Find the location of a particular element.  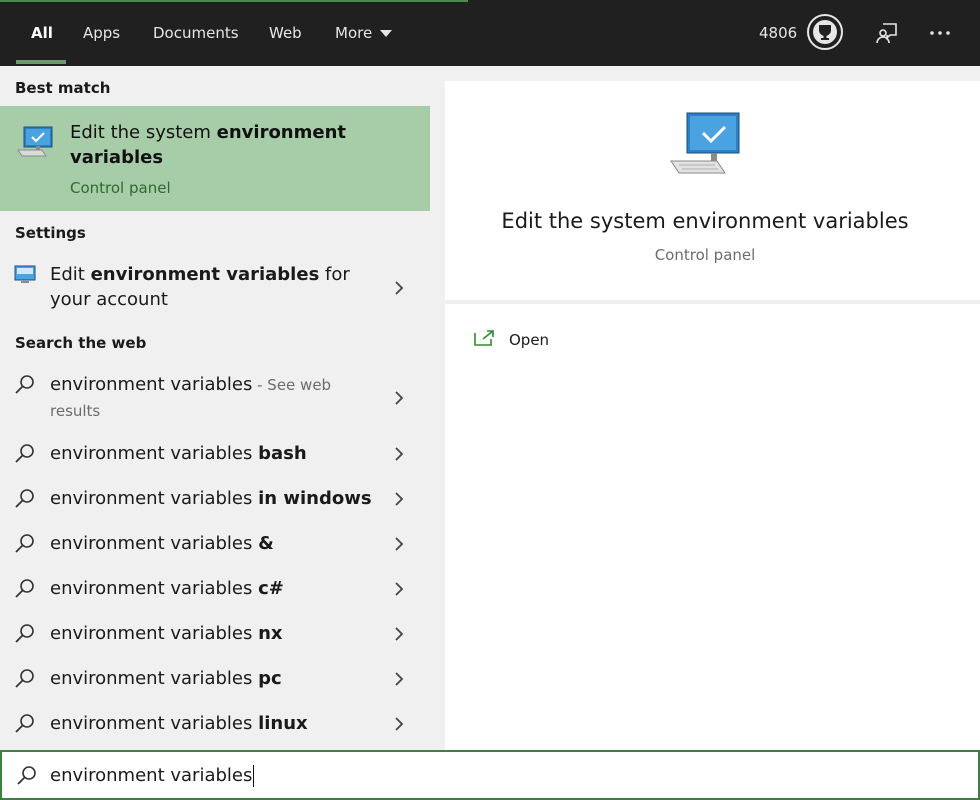

detail-title: Edit the system environment variables is located at coordinates (705, 221).